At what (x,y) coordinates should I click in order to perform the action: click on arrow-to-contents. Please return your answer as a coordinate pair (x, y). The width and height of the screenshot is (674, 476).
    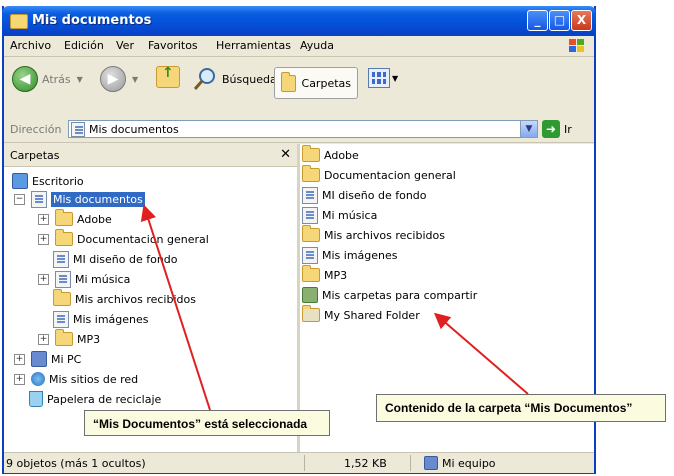
    Looking at the image, I should click on (481, 353).